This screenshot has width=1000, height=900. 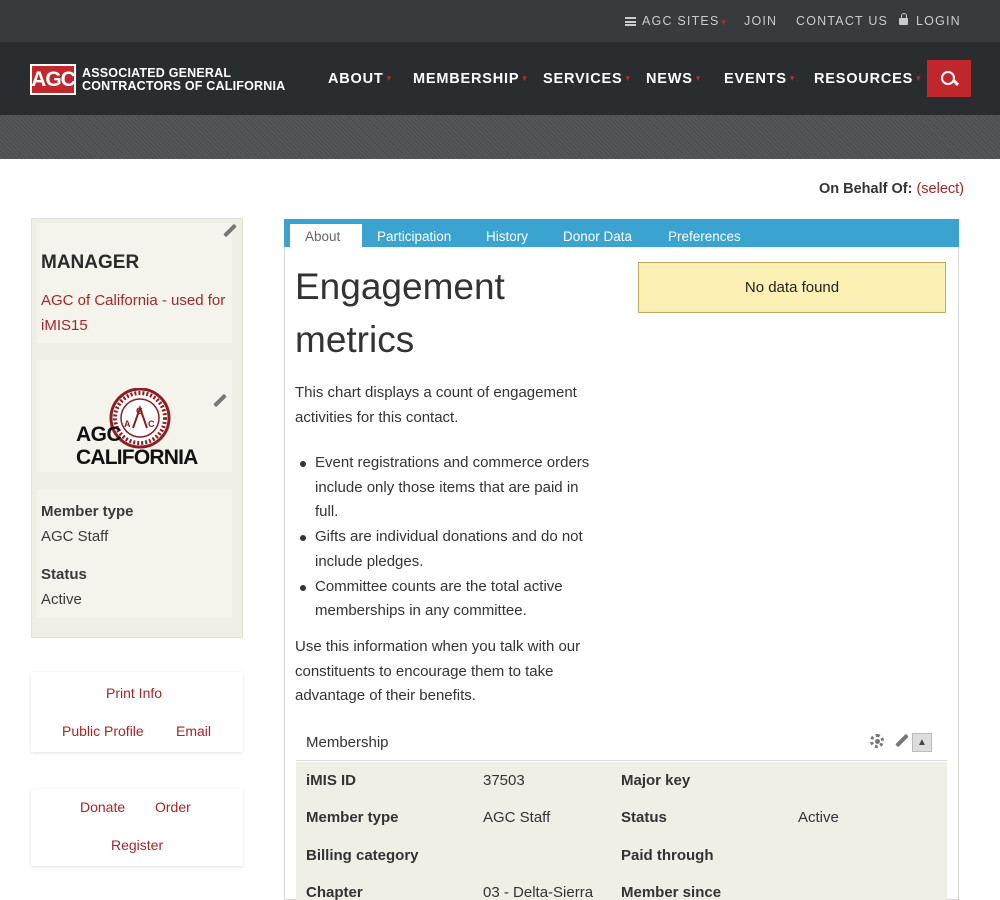 What do you see at coordinates (173, 807) in the screenshot?
I see `order-link: Order` at bounding box center [173, 807].